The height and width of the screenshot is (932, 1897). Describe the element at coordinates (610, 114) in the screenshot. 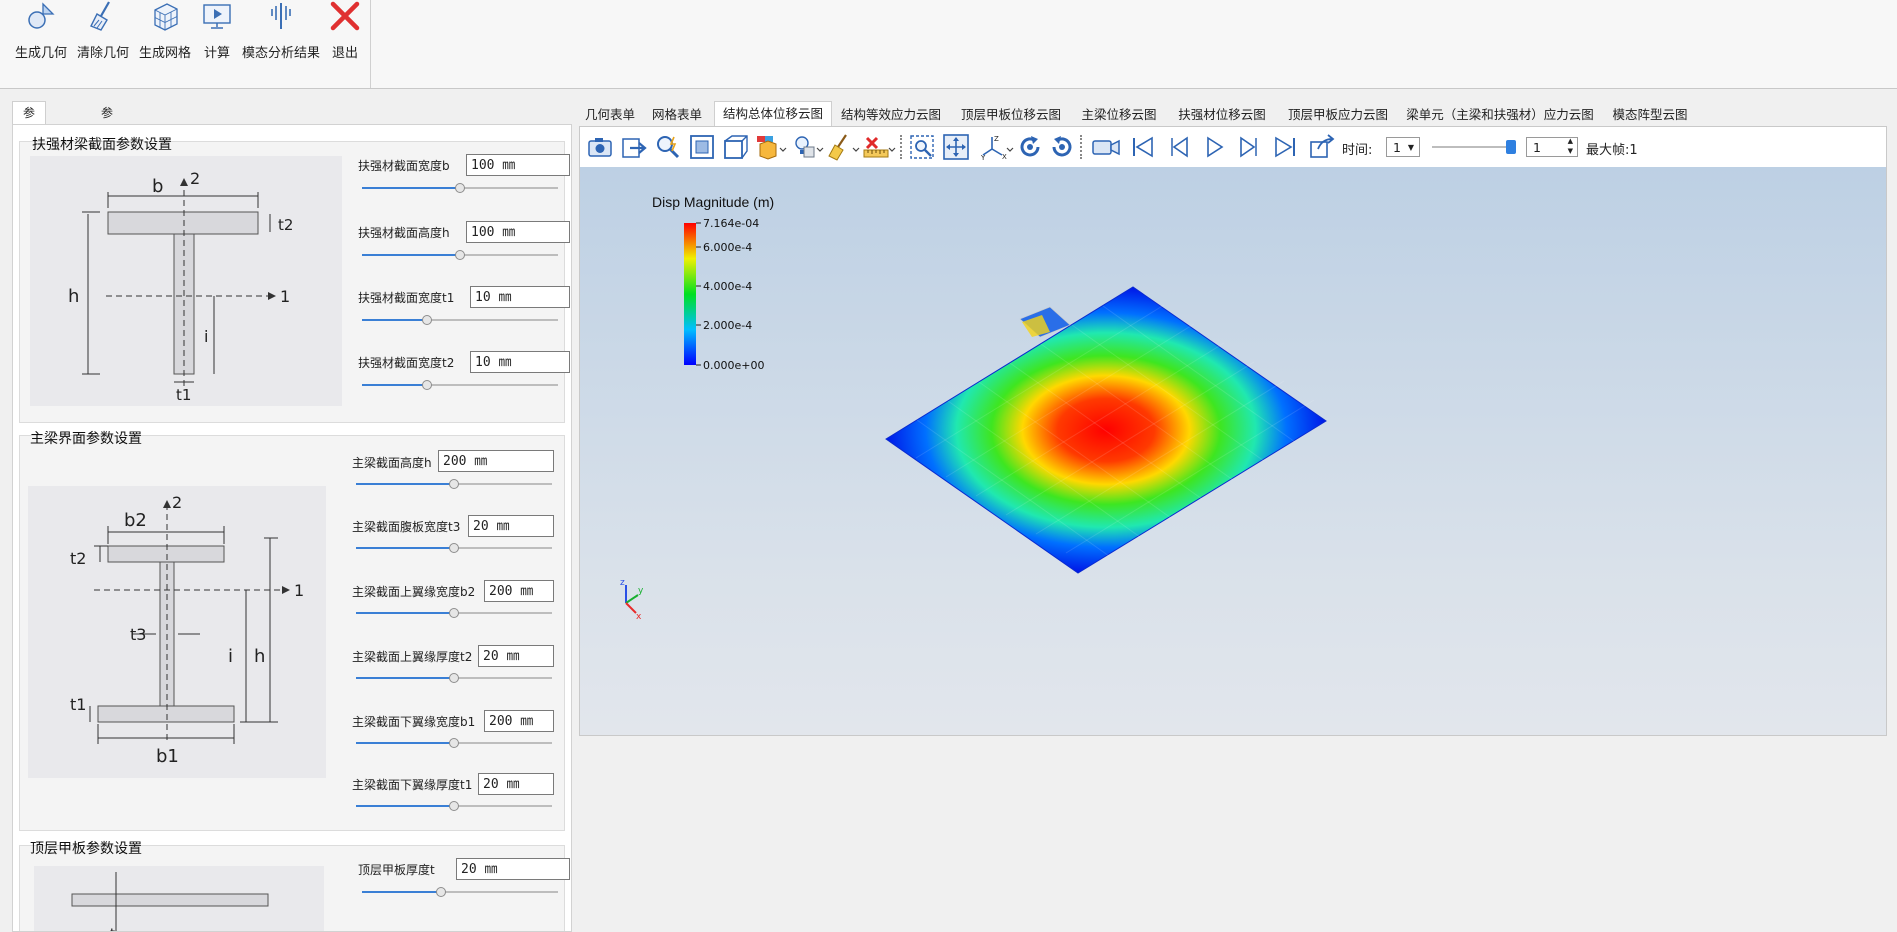

I see `tab-geometry-form: 几何表单` at that location.